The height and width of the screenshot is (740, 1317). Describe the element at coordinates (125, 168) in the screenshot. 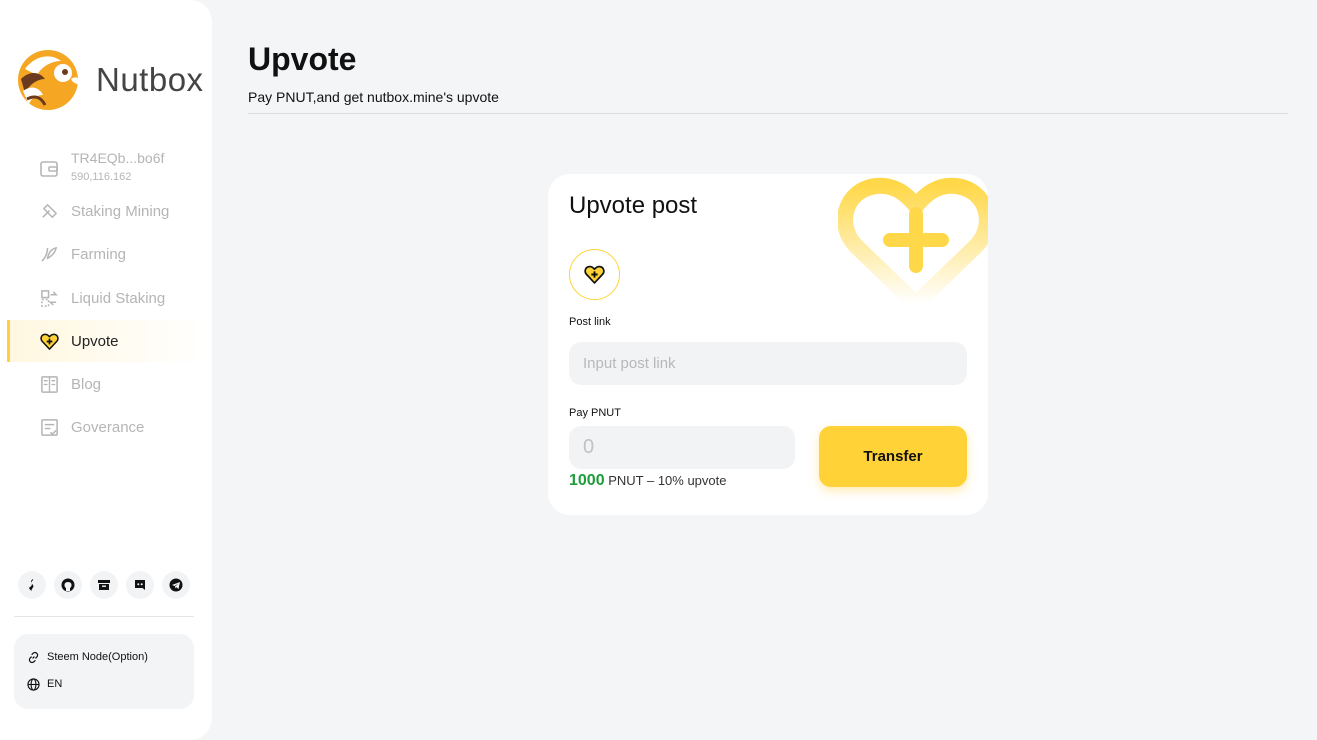

I see `wallet-account: TR4EQb...bo6f 590,116.162` at that location.